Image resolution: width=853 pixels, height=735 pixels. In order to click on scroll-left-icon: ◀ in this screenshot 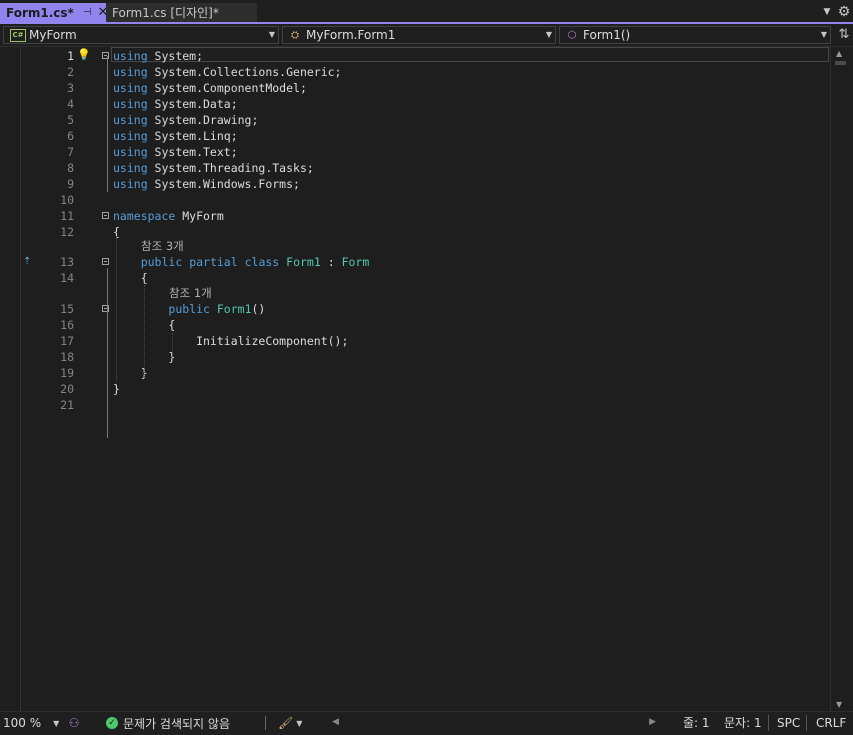, I will do `click(335, 722)`.